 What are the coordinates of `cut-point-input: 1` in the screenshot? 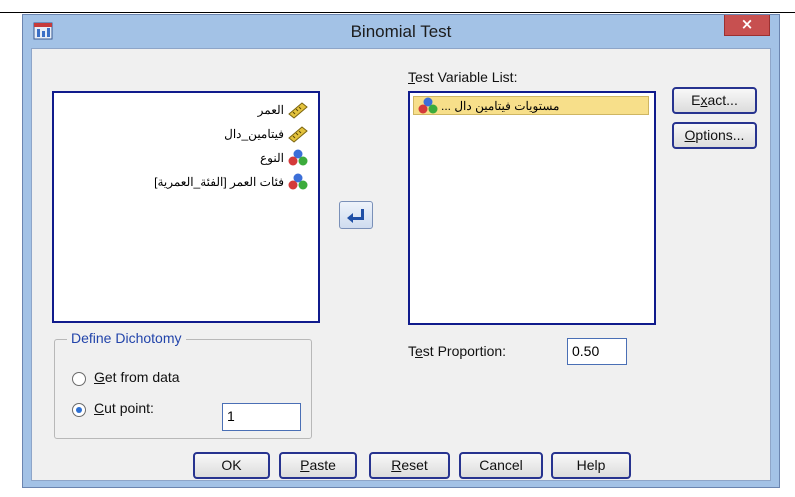 It's located at (261, 417).